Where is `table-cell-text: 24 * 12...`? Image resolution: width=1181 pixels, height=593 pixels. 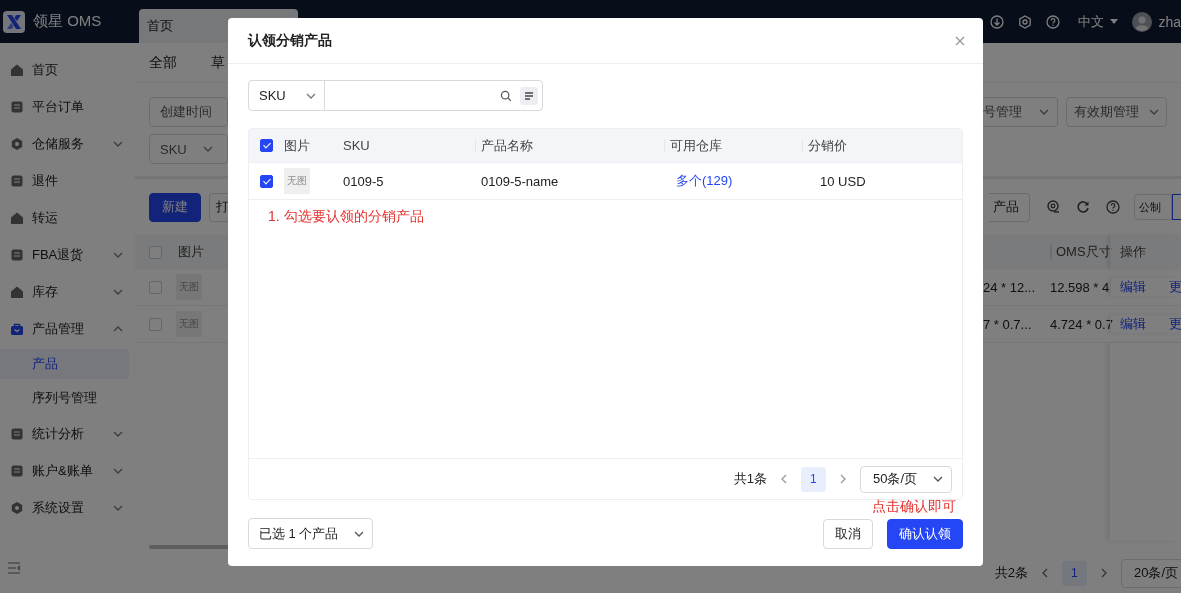
table-cell-text: 24 * 12... is located at coordinates (1010, 287).